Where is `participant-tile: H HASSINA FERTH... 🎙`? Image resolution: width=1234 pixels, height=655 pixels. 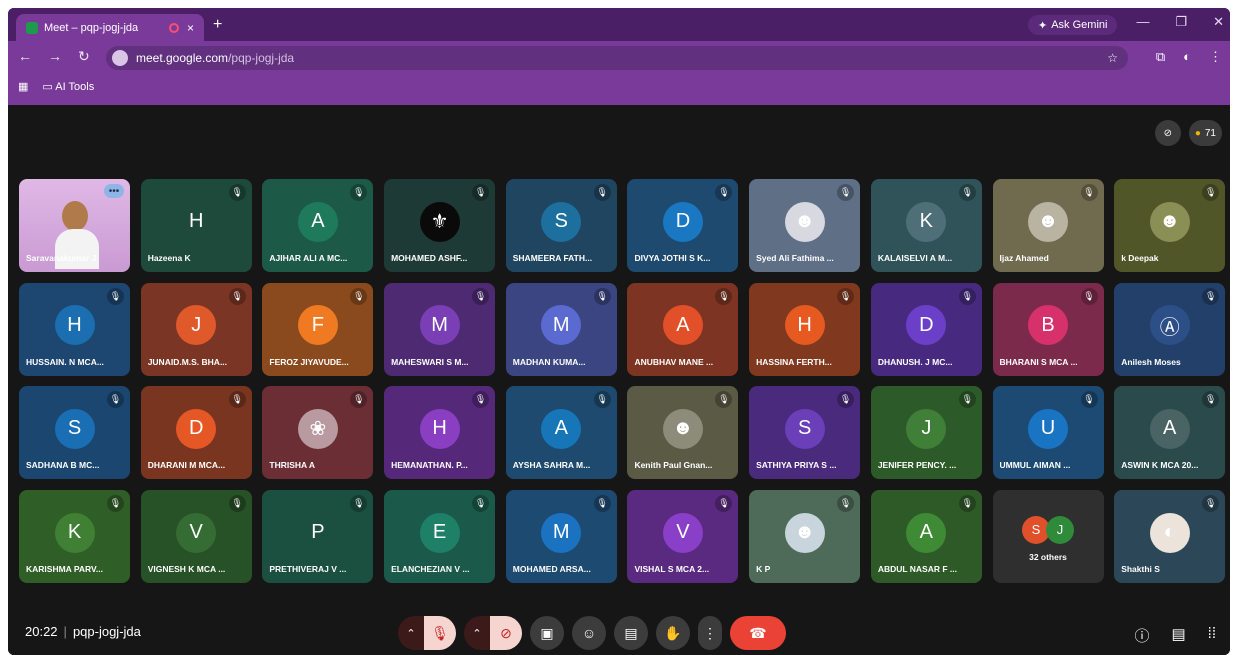
participant-tile: H HASSINA FERTH... 🎙 is located at coordinates (805, 329).